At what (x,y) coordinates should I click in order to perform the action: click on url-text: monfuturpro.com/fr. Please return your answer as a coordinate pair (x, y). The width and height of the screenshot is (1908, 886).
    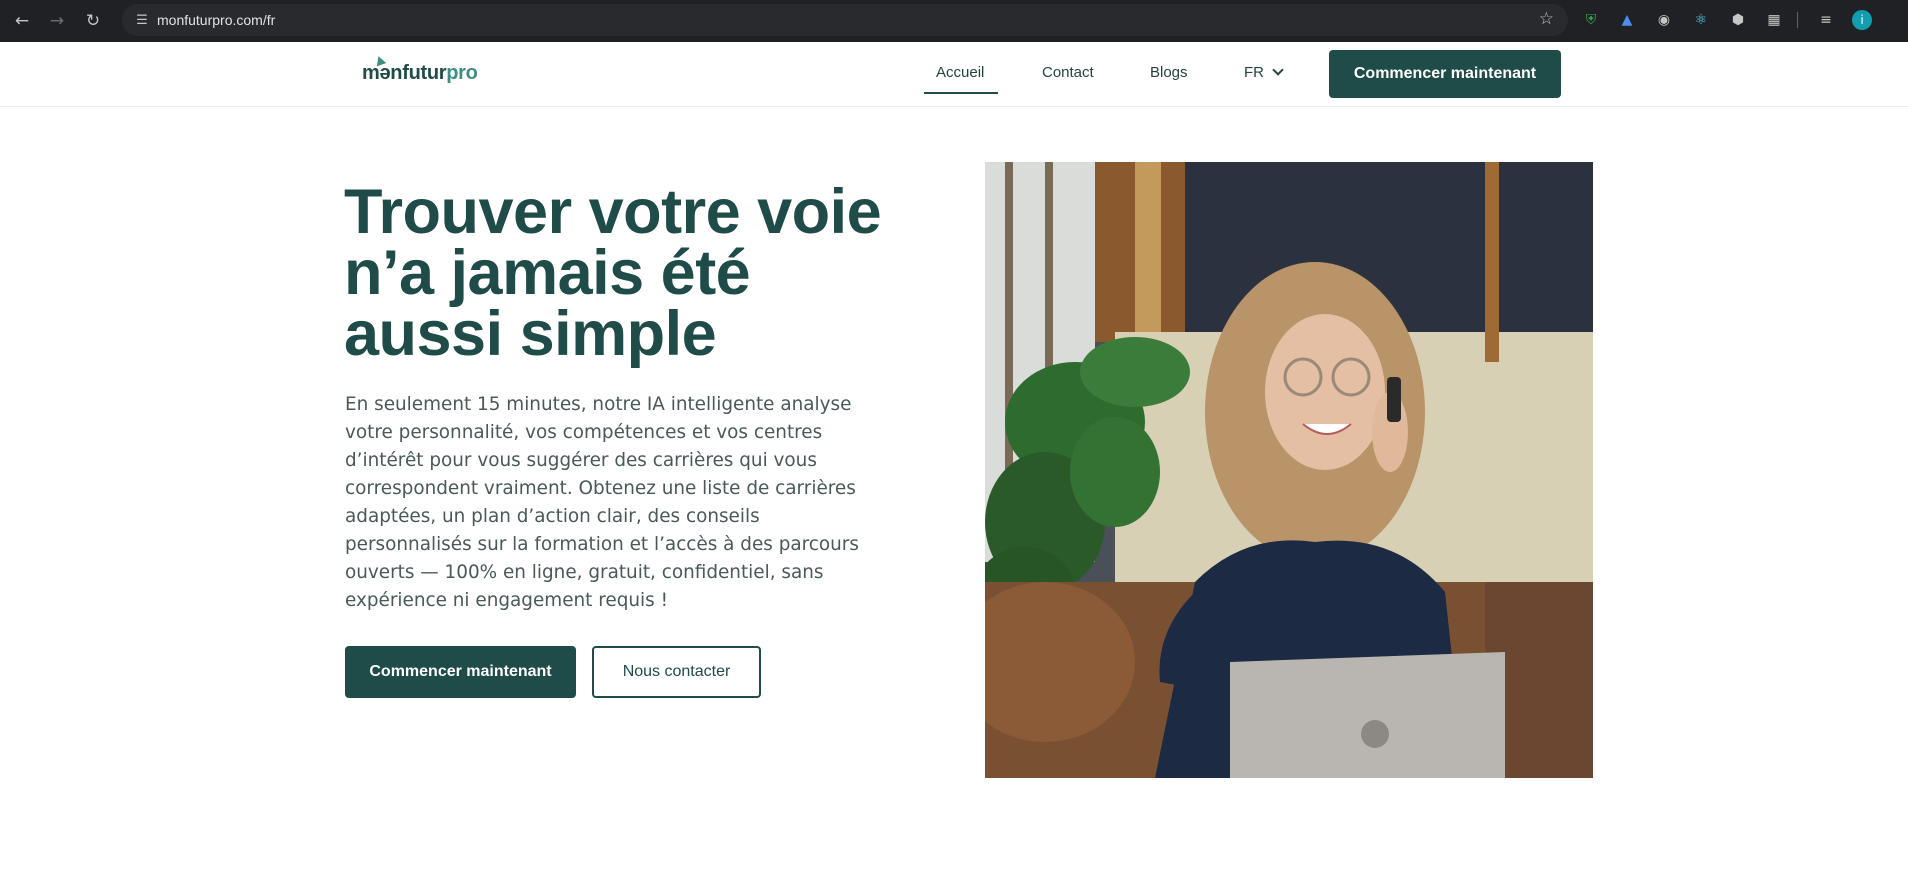
    Looking at the image, I should click on (216, 20).